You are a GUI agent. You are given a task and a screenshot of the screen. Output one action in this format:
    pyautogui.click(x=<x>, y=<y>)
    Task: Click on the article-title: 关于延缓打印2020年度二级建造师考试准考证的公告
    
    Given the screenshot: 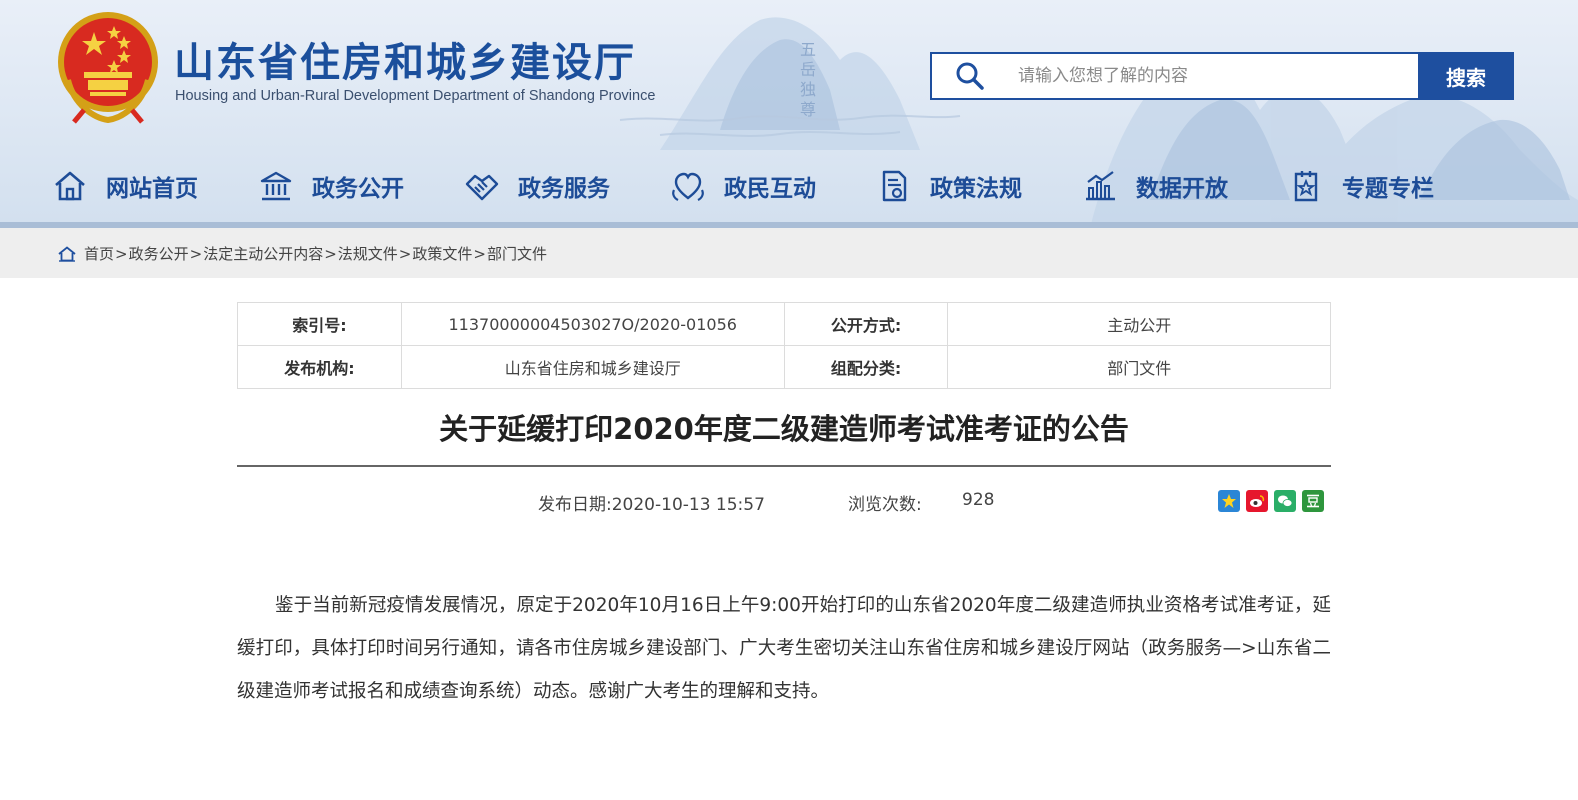 What is the action you would take?
    pyautogui.click(x=784, y=429)
    